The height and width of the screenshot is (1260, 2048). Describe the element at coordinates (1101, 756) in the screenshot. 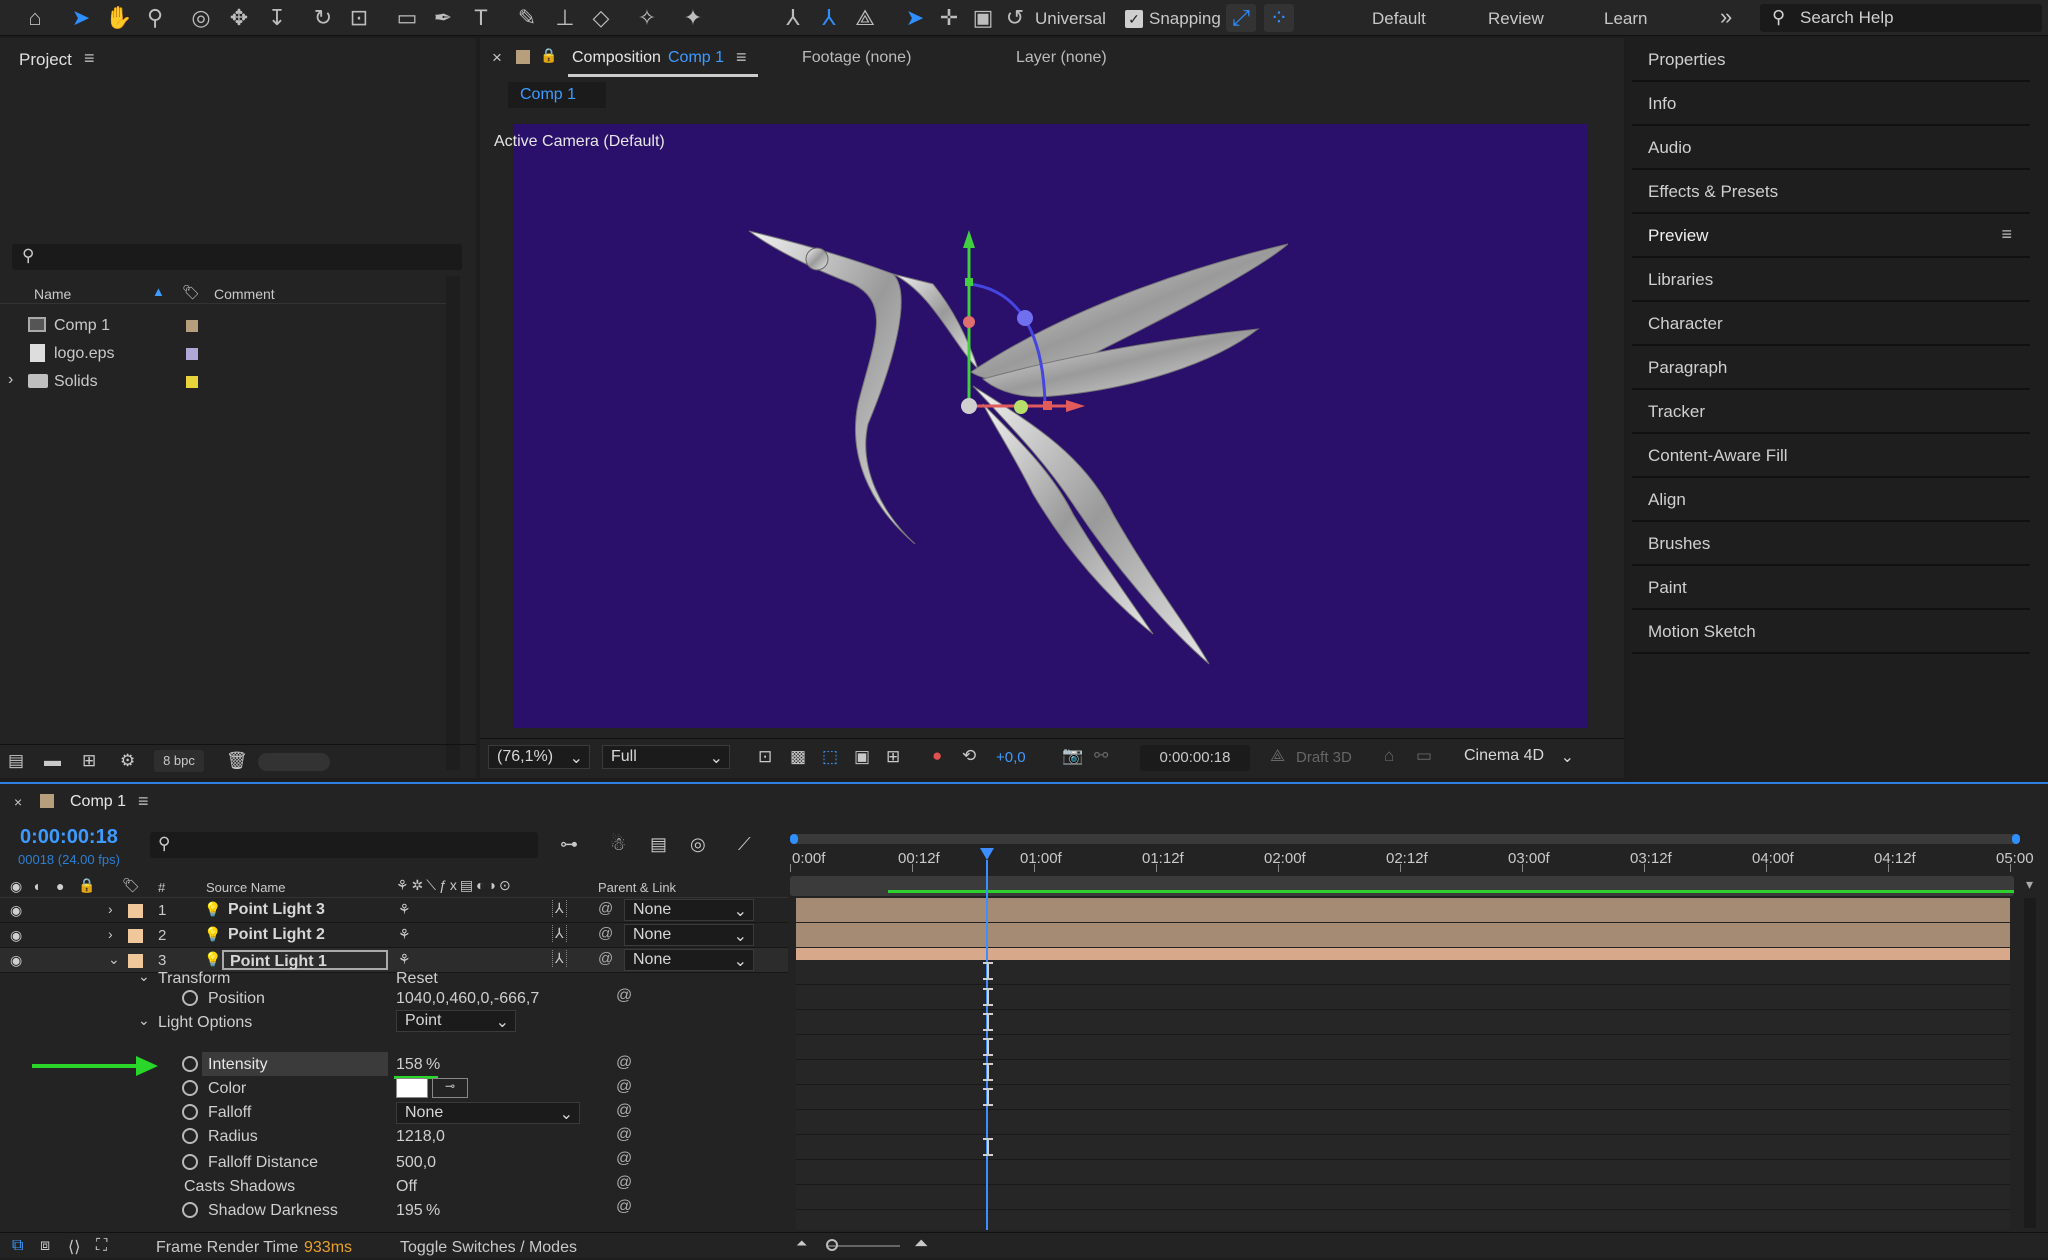

I see `show-snapshot-icon: ⚯` at that location.